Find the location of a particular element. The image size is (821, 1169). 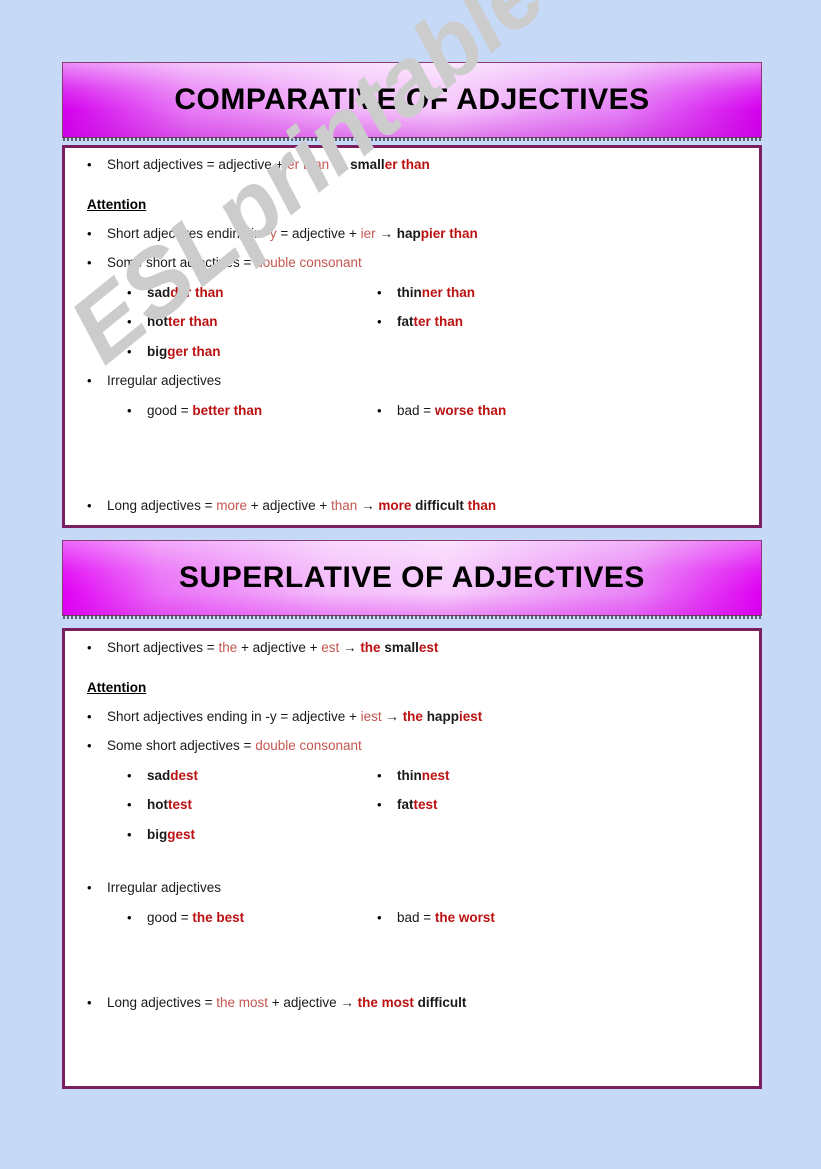

example-bad-worst: bad = the worst is located at coordinates (446, 917).